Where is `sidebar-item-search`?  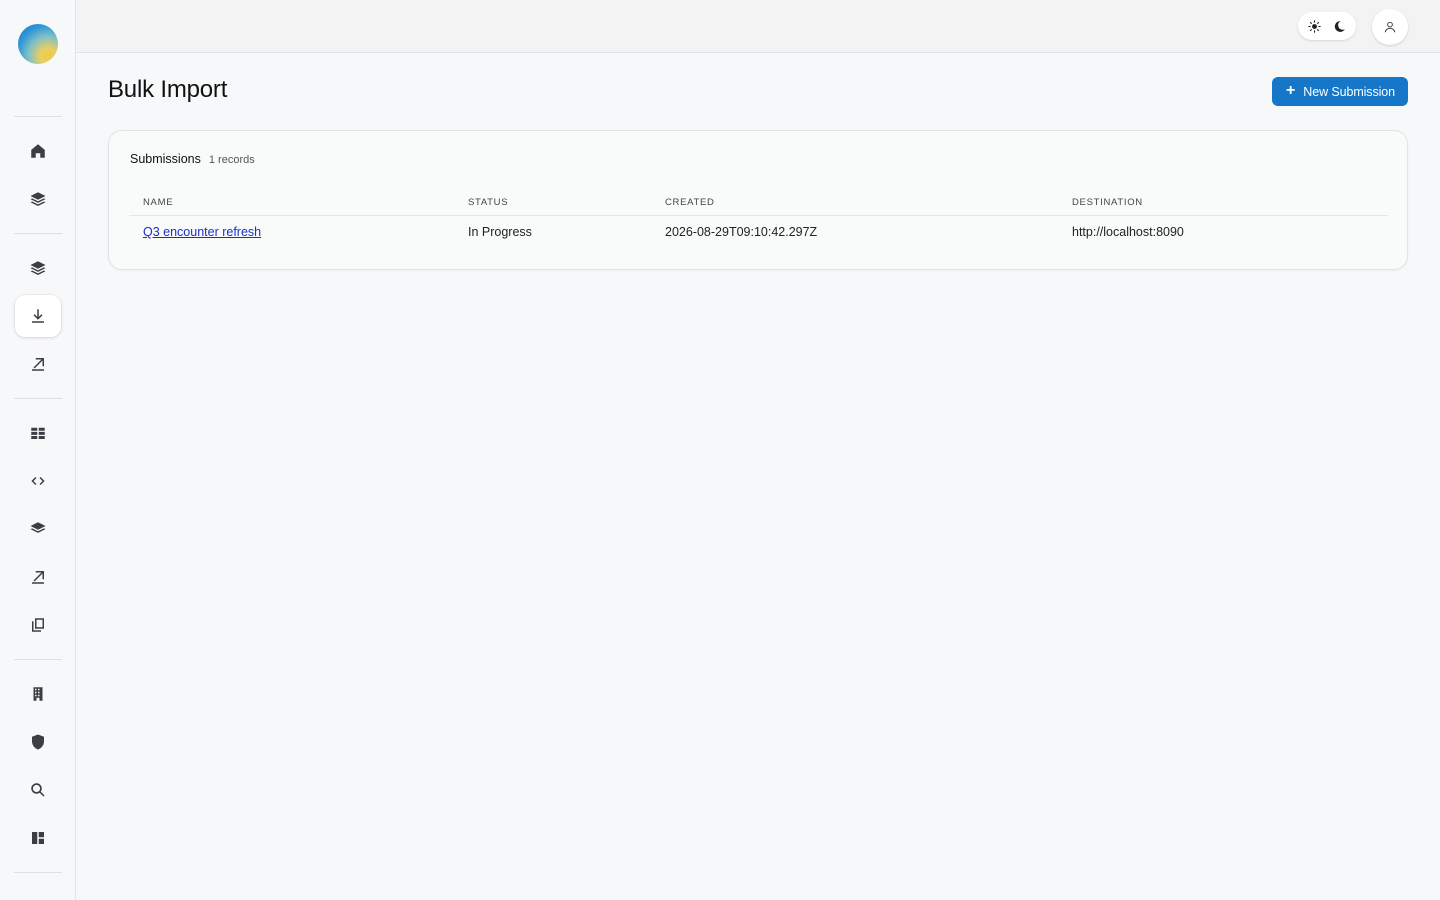 sidebar-item-search is located at coordinates (38, 790).